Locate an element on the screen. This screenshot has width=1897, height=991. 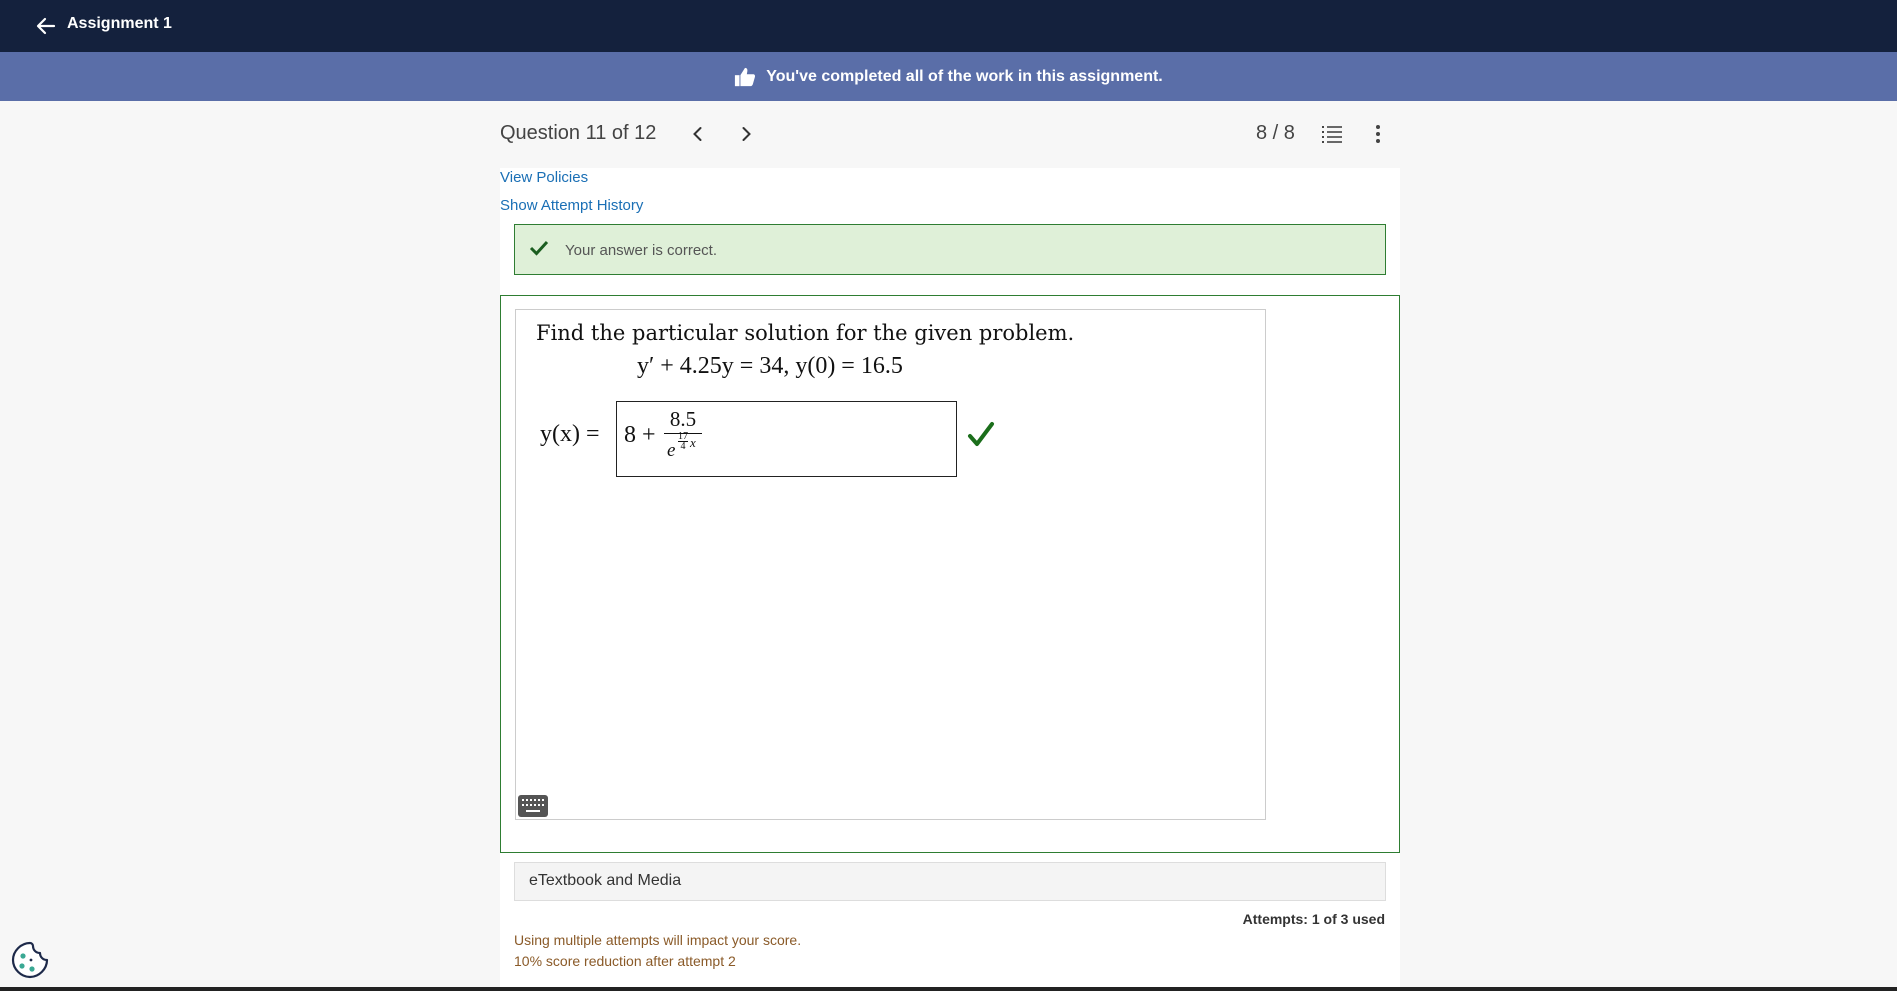
exponent-fraction: 17 4 is located at coordinates (683, 442).